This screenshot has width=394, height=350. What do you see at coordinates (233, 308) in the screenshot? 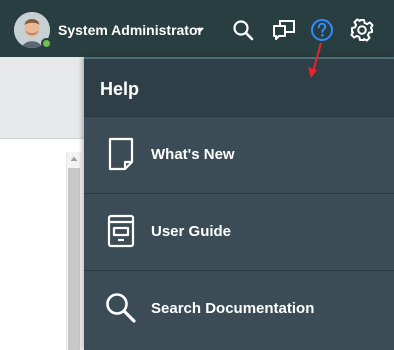
I see `help-item-label: Search Documentation` at bounding box center [233, 308].